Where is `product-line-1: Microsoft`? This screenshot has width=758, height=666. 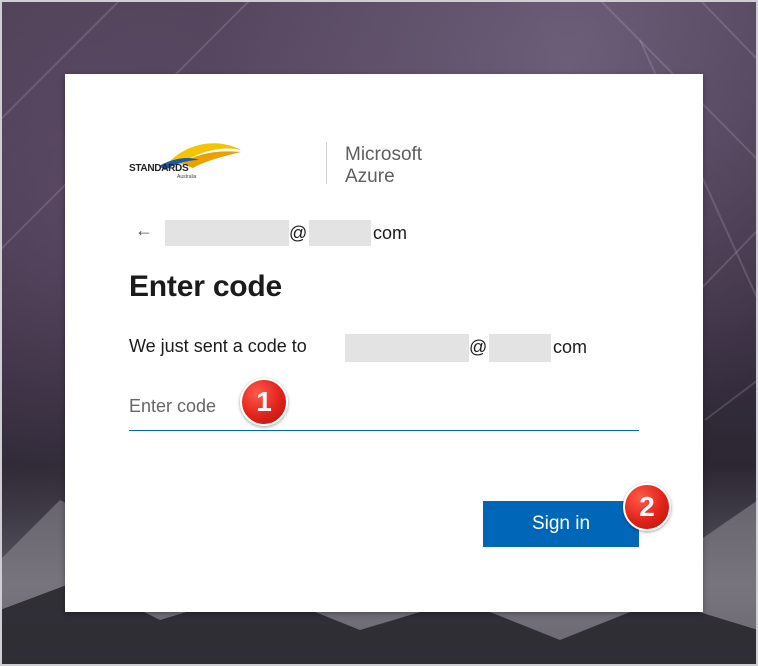
product-line-1: Microsoft is located at coordinates (384, 154).